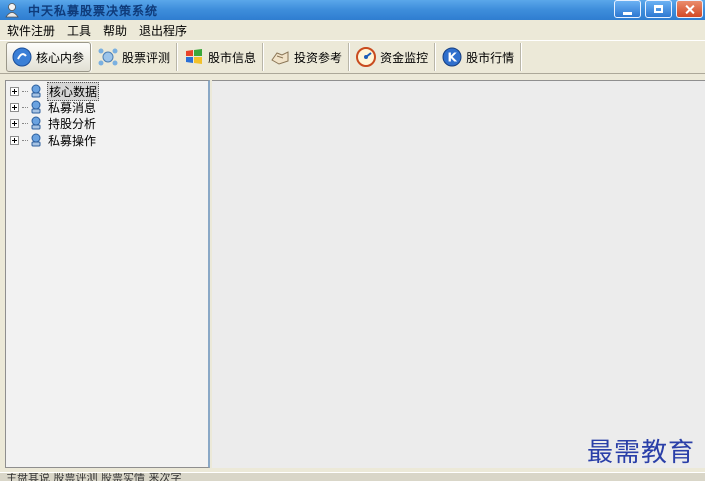  What do you see at coordinates (93, 10) in the screenshot?
I see `window-title: 中天私募股票决策系统` at bounding box center [93, 10].